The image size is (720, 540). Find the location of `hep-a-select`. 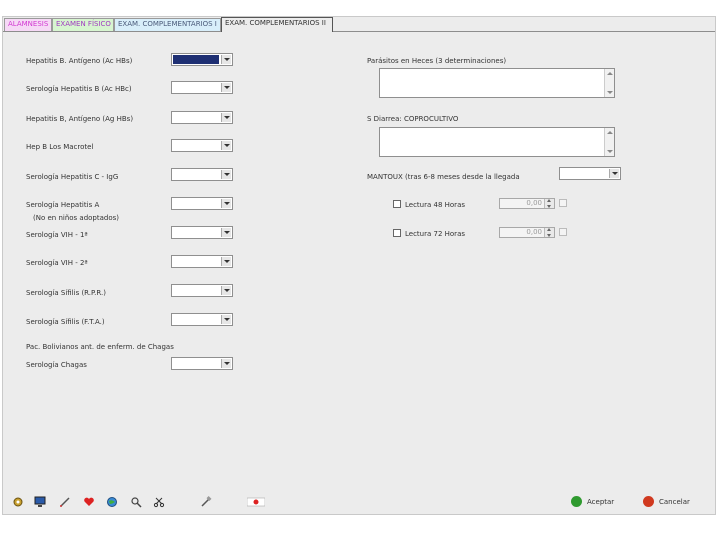

hep-a-select is located at coordinates (202, 203).